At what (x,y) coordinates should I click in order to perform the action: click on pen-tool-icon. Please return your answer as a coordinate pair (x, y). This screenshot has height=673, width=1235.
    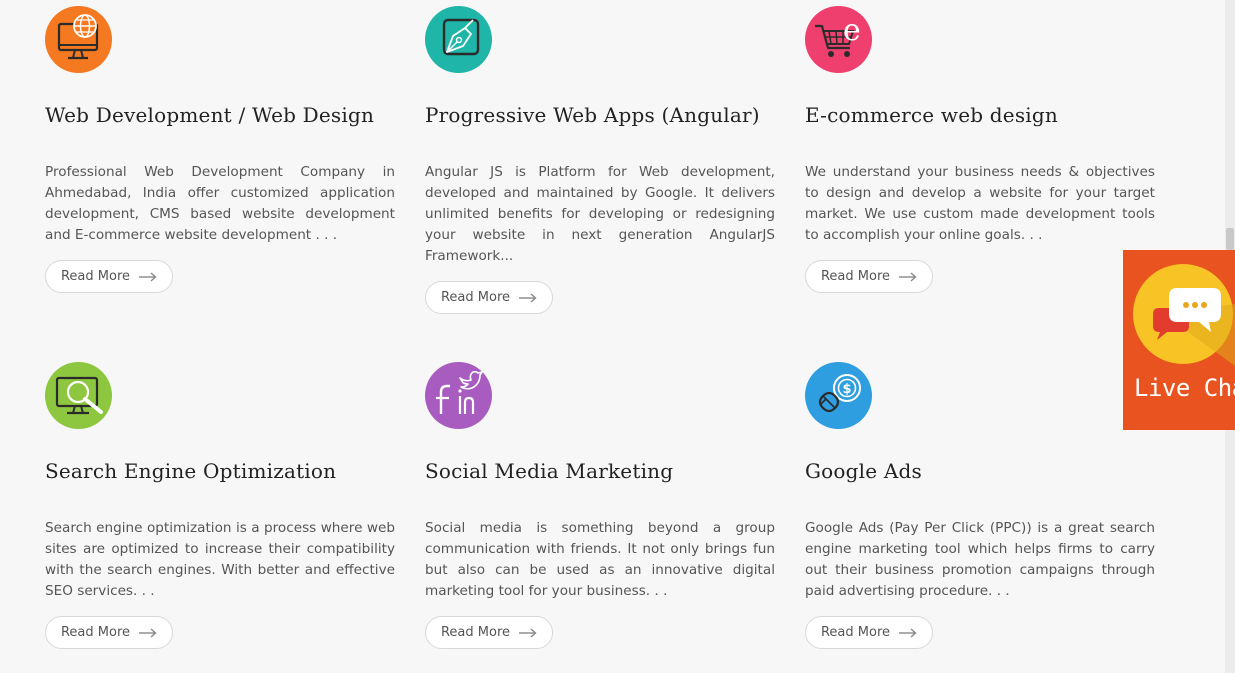
    Looking at the image, I should click on (458, 39).